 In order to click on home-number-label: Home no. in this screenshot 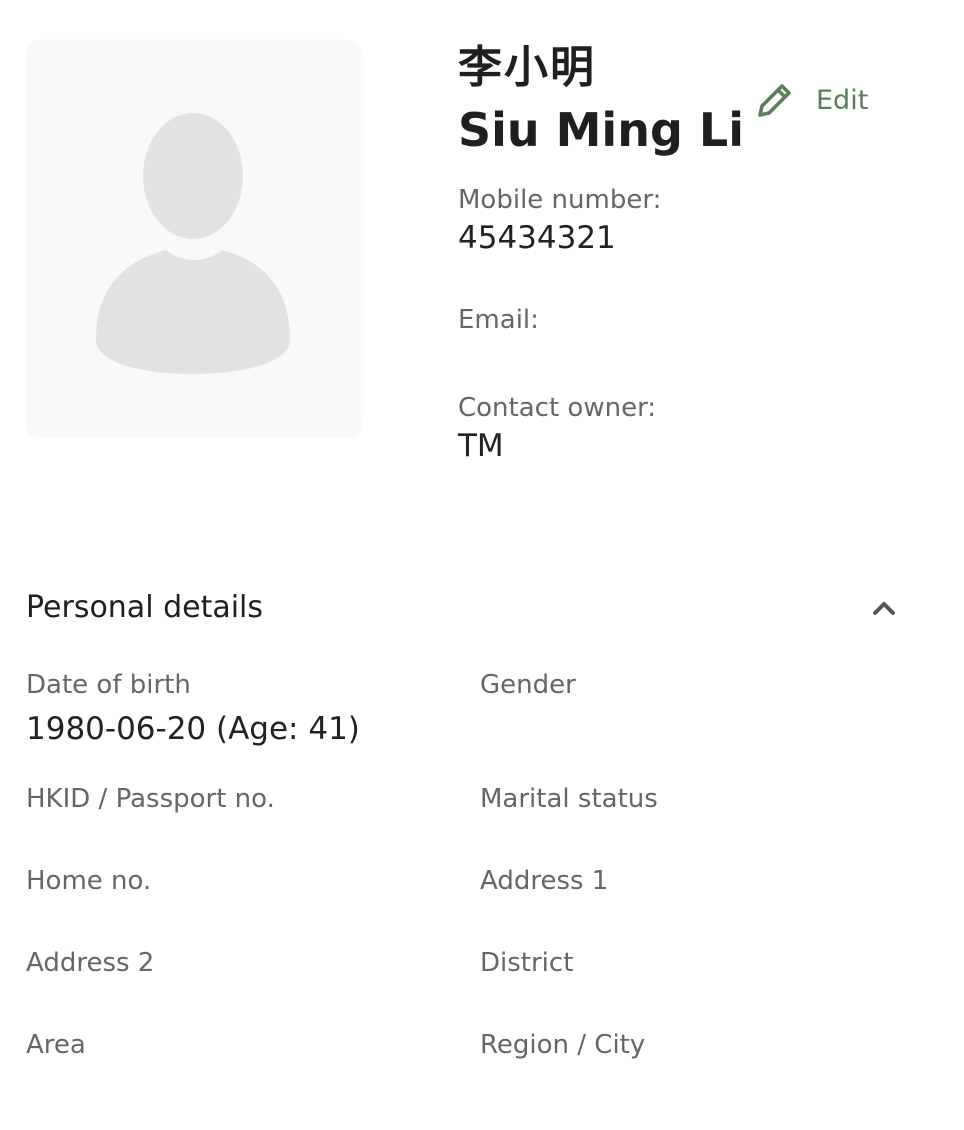, I will do `click(89, 881)`.